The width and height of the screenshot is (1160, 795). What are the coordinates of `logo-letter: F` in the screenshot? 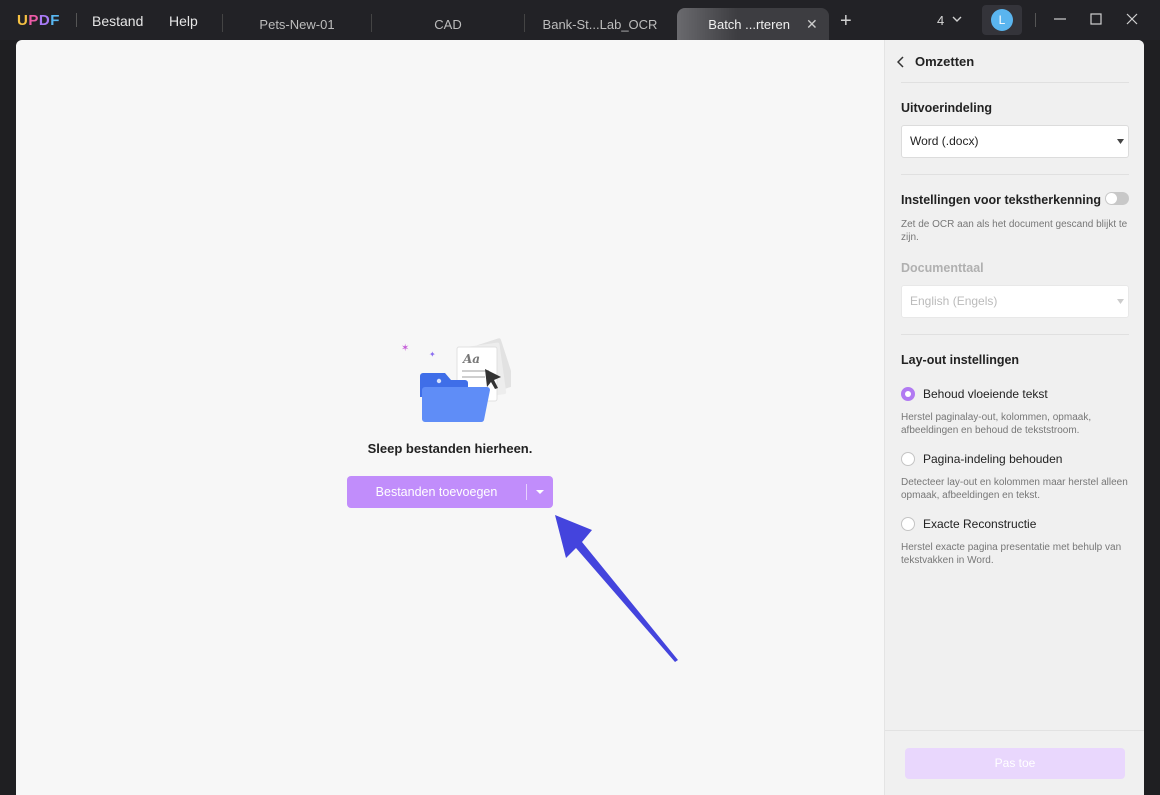 It's located at (55, 20).